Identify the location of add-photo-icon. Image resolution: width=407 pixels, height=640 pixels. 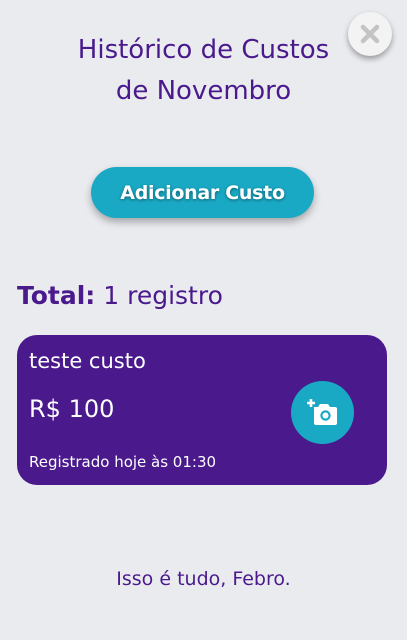
(321, 411).